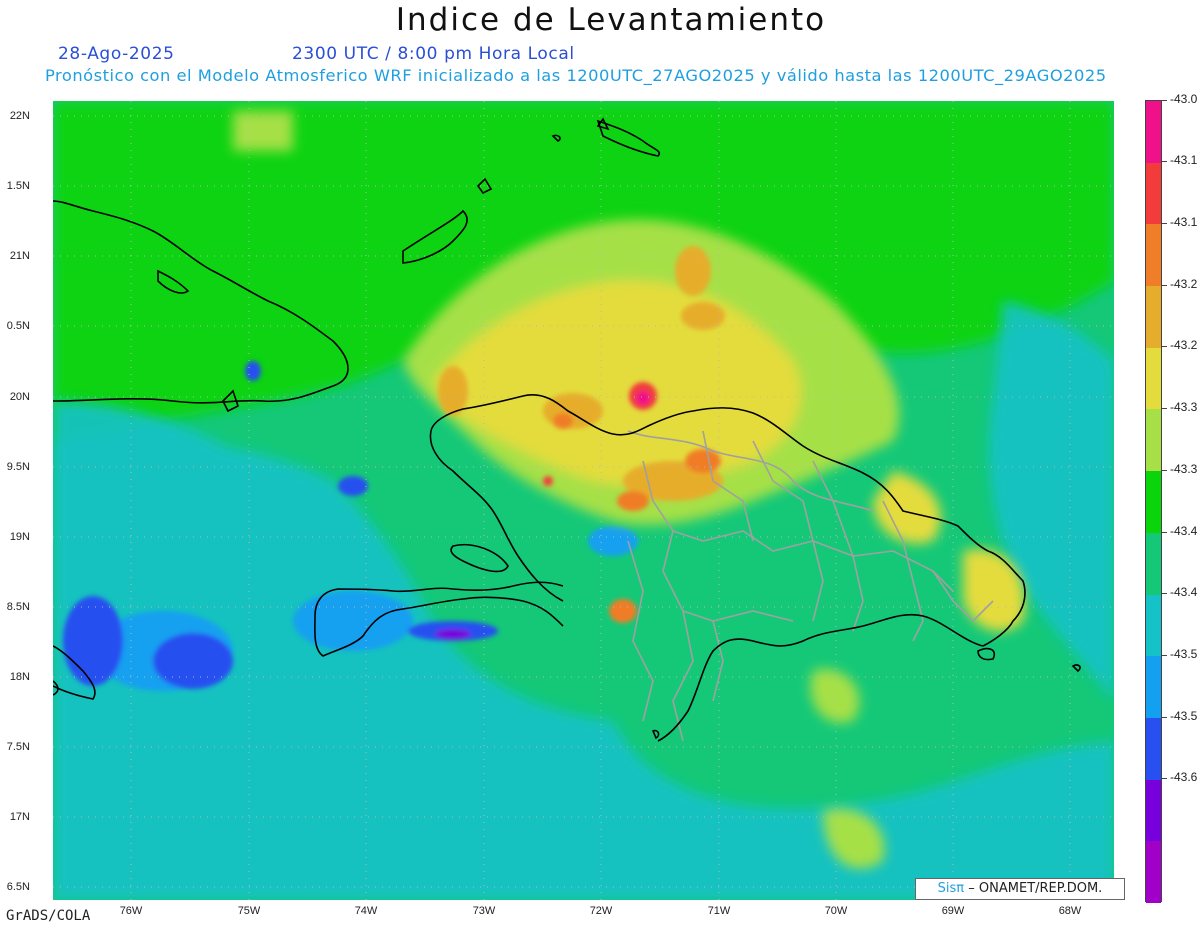  I want to click on valid-date: 28-Ago-2025, so click(116, 54).